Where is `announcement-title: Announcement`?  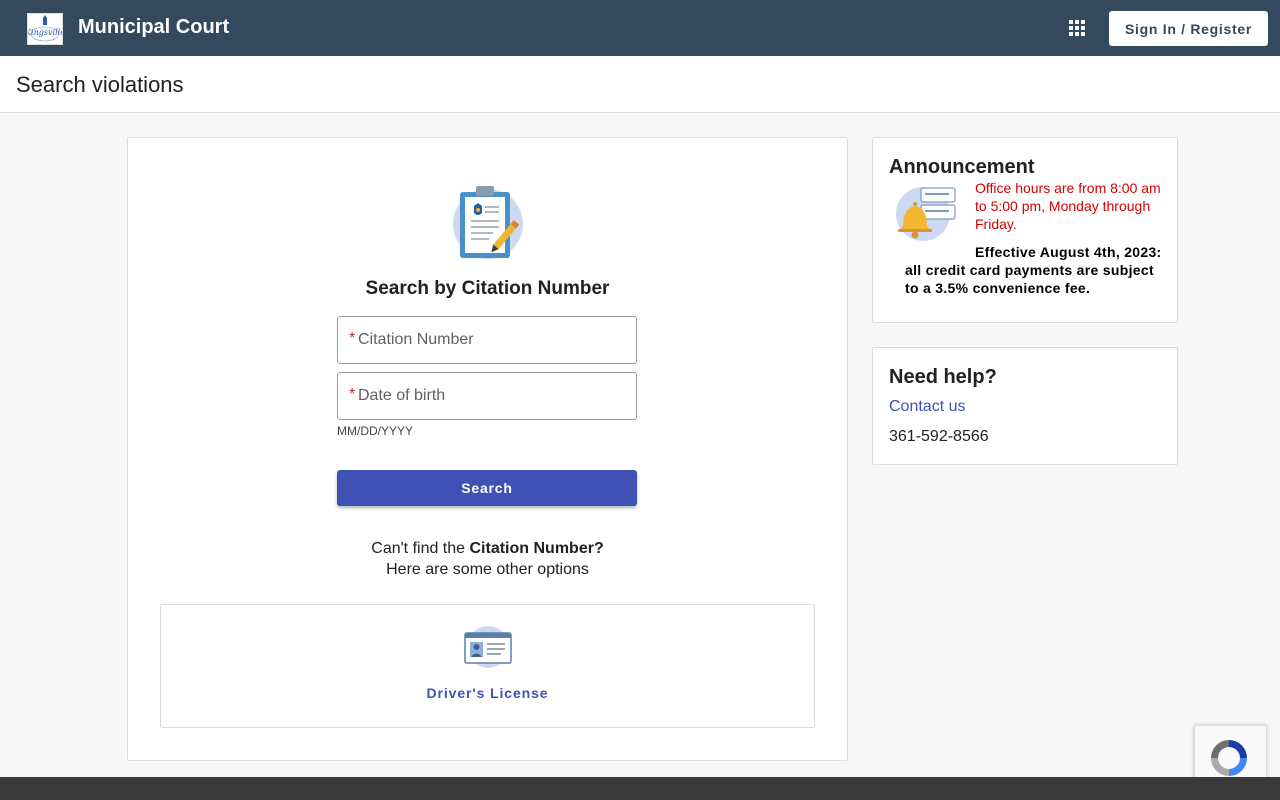
announcement-title: Announcement is located at coordinates (962, 167).